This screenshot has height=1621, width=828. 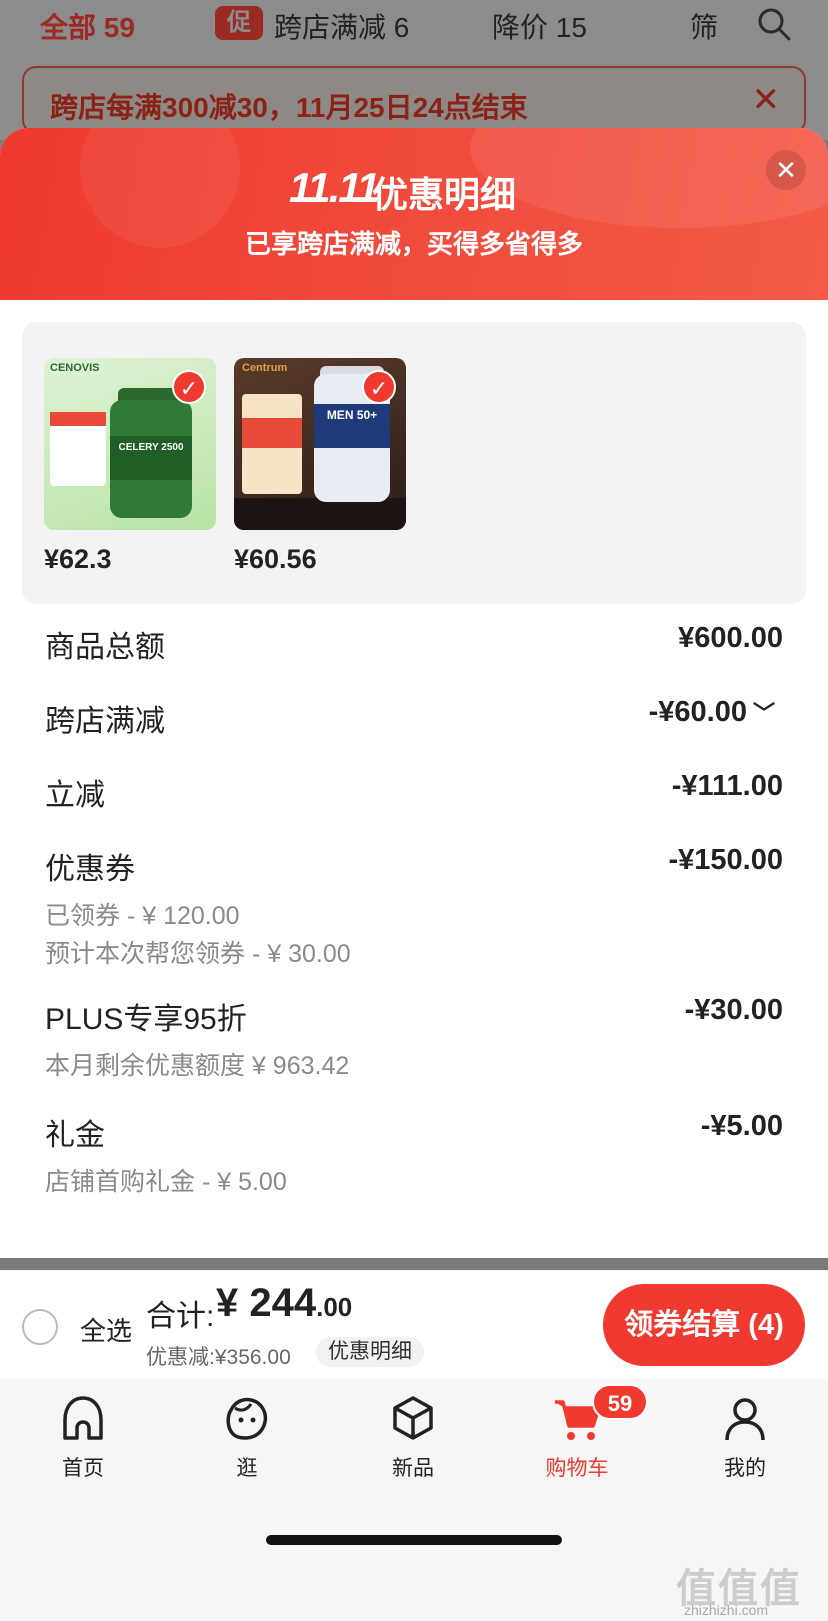 I want to click on bottle-label: CELERY 2500, so click(x=151, y=458).